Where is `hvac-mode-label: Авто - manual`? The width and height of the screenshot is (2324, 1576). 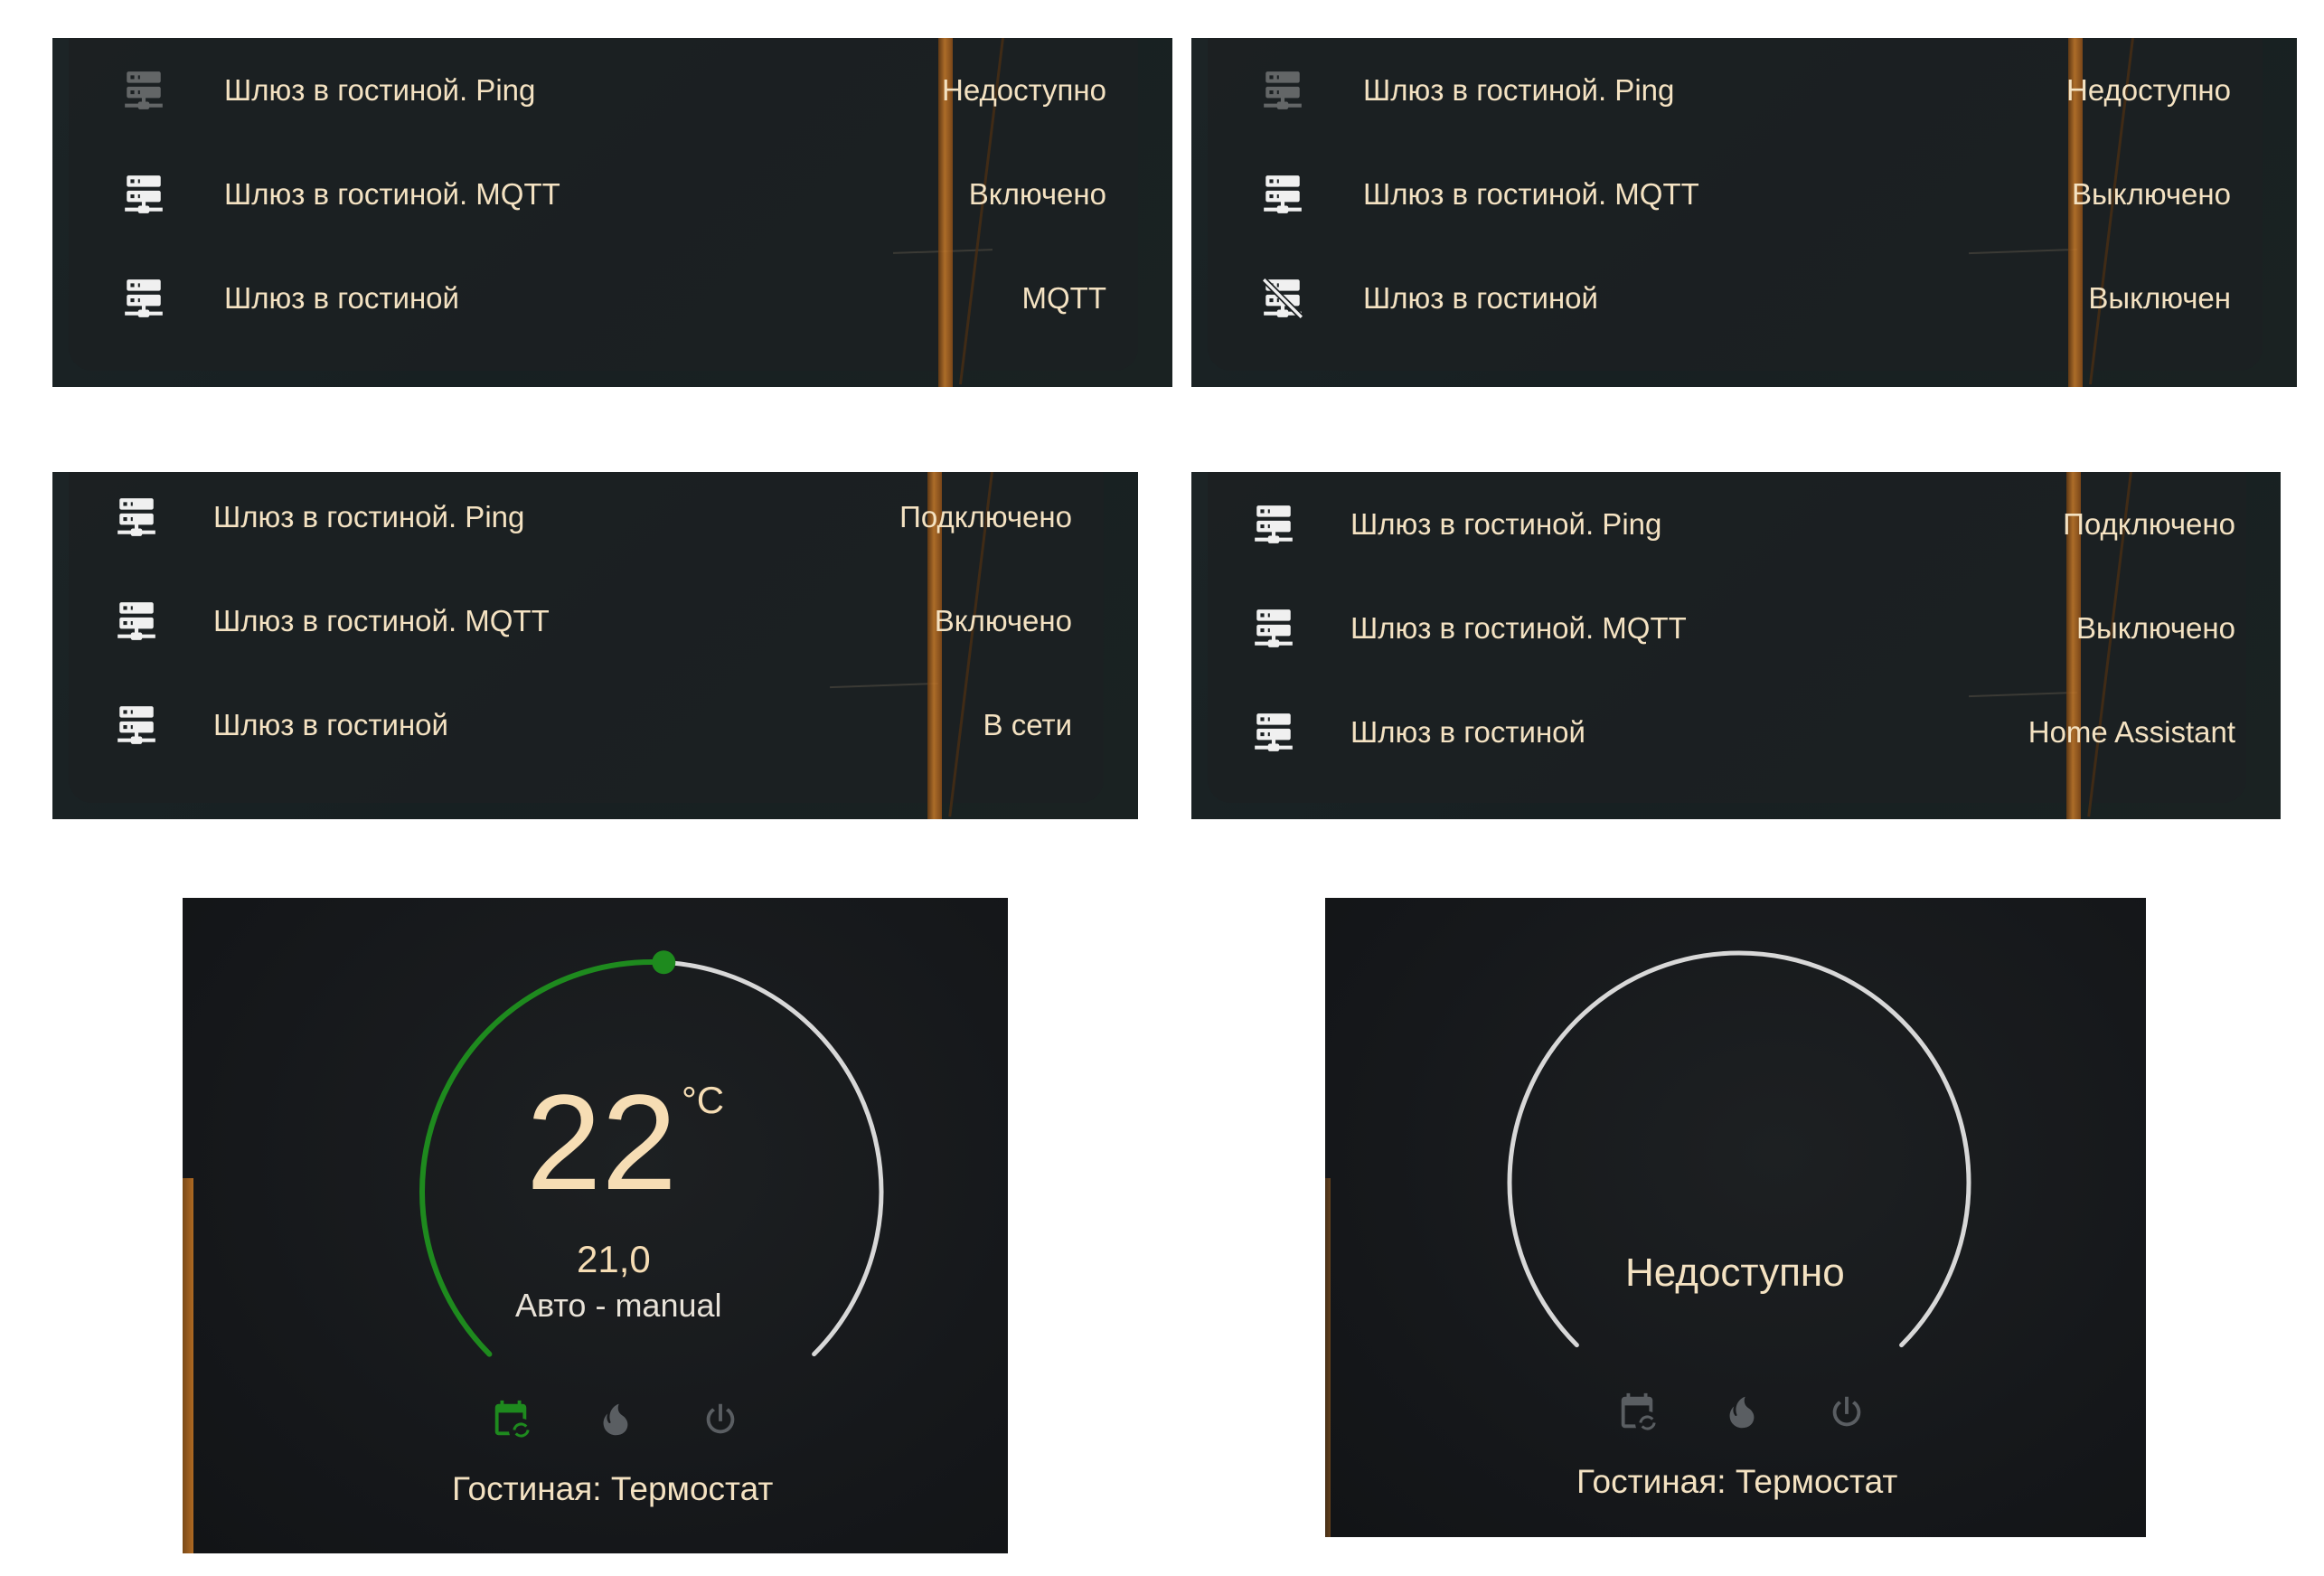
hvac-mode-label: Авто - manual is located at coordinates (618, 1305).